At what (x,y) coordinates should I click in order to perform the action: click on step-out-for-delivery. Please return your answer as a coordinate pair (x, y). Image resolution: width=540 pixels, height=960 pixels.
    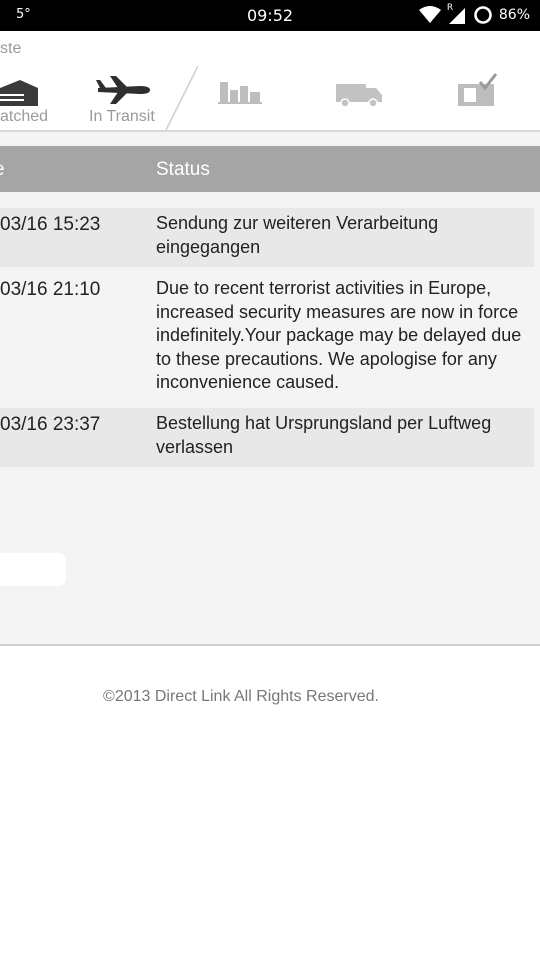
    Looking at the image, I should click on (359, 97).